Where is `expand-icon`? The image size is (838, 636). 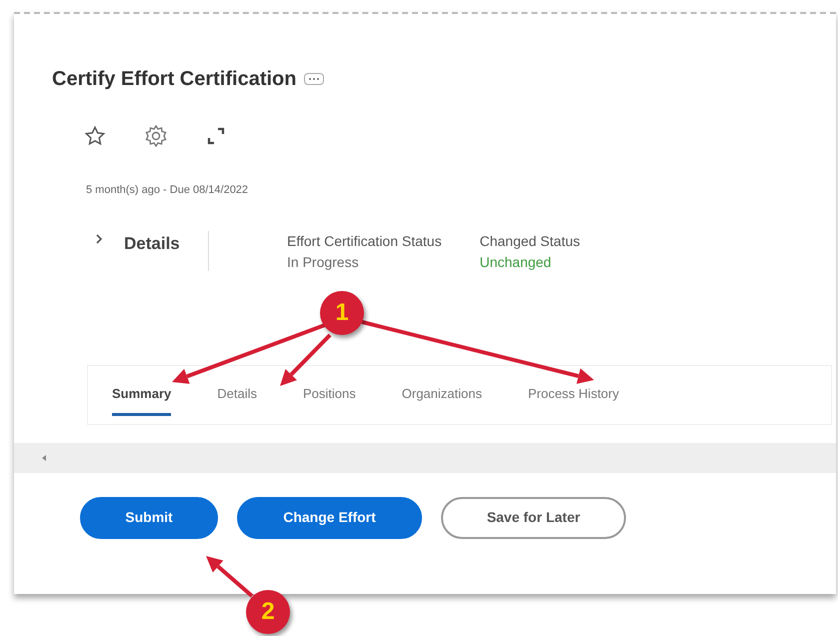
expand-icon is located at coordinates (216, 136).